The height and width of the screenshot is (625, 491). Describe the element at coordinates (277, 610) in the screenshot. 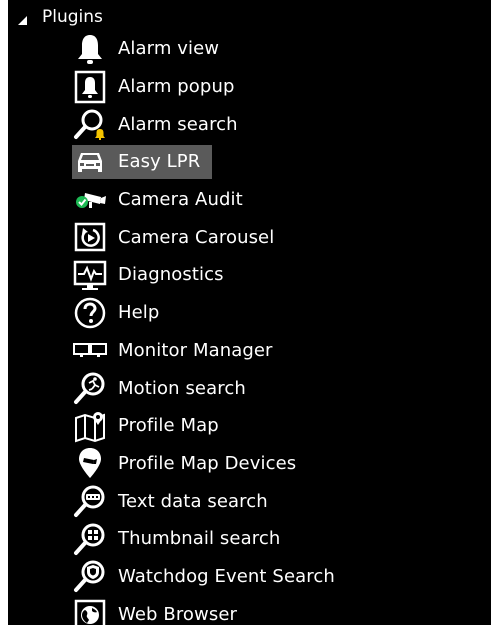

I see `tree-item-web-browser: Web Browser` at that location.